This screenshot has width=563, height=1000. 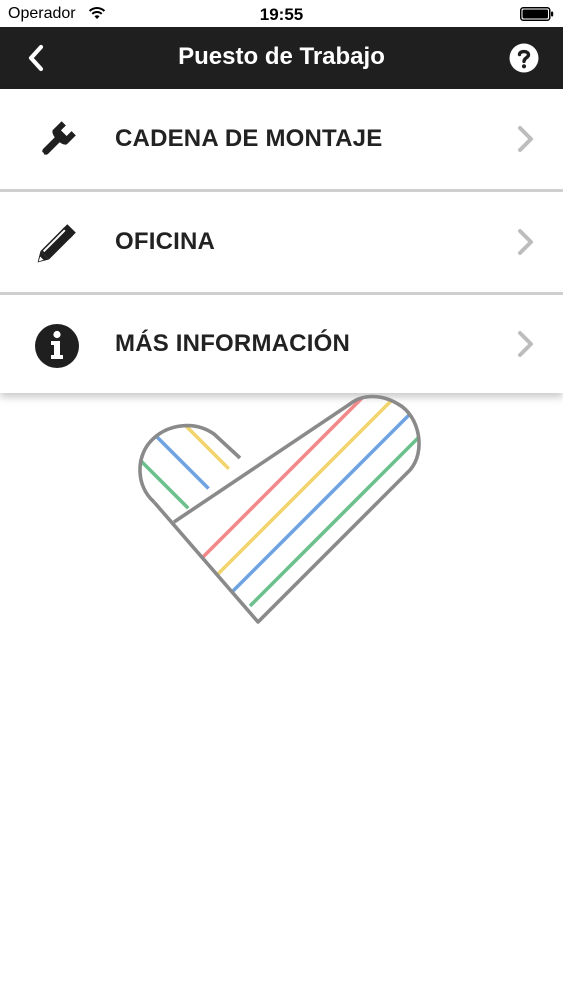 What do you see at coordinates (537, 14) in the screenshot?
I see `battery-icon` at bounding box center [537, 14].